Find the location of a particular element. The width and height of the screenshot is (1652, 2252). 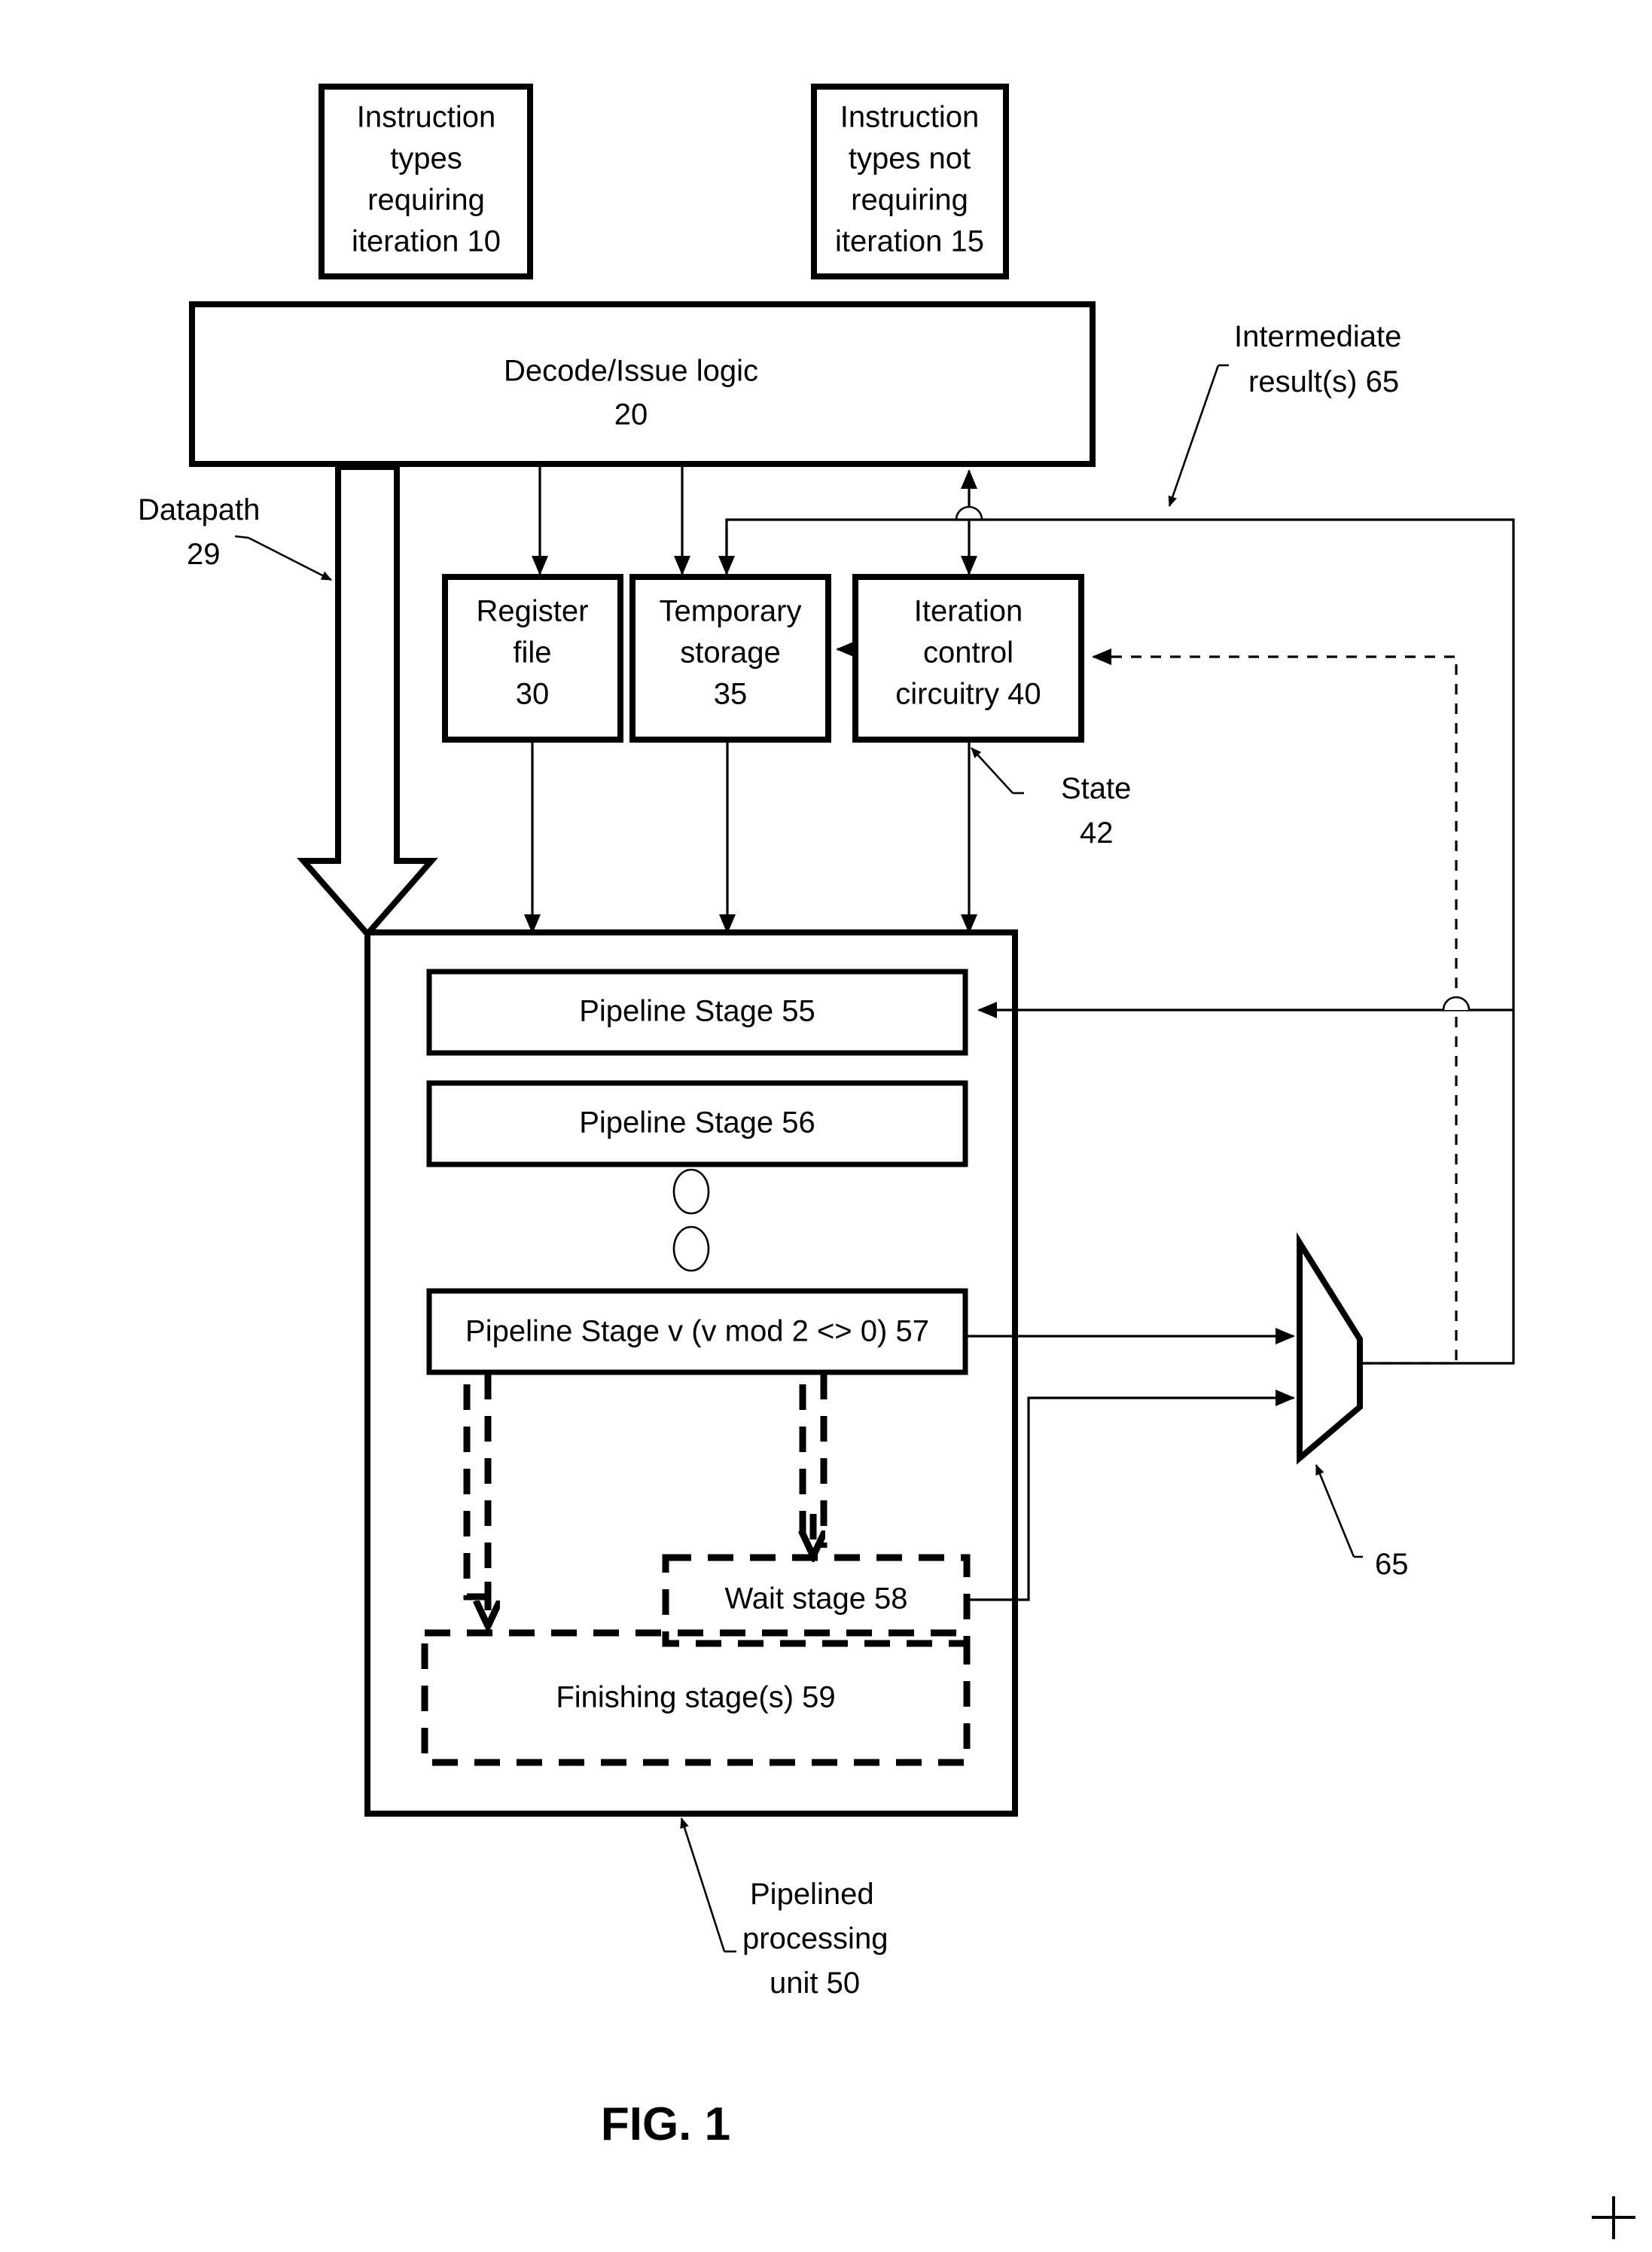

ellipsis-dot-lower is located at coordinates (691, 1248).